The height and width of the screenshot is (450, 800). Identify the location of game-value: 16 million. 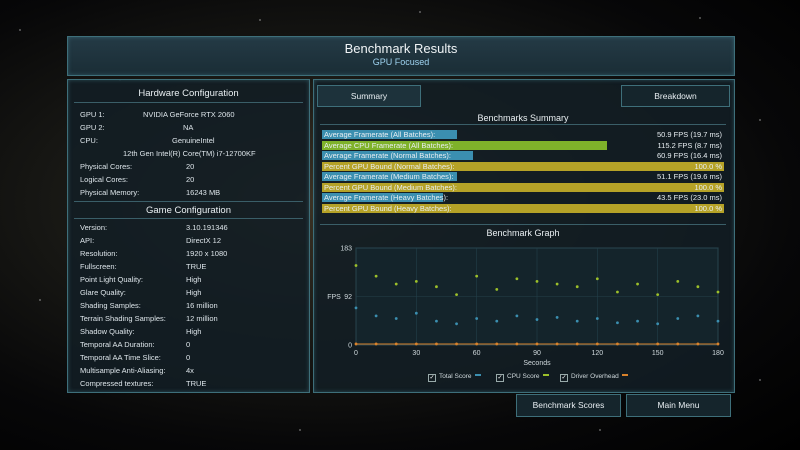
(202, 305).